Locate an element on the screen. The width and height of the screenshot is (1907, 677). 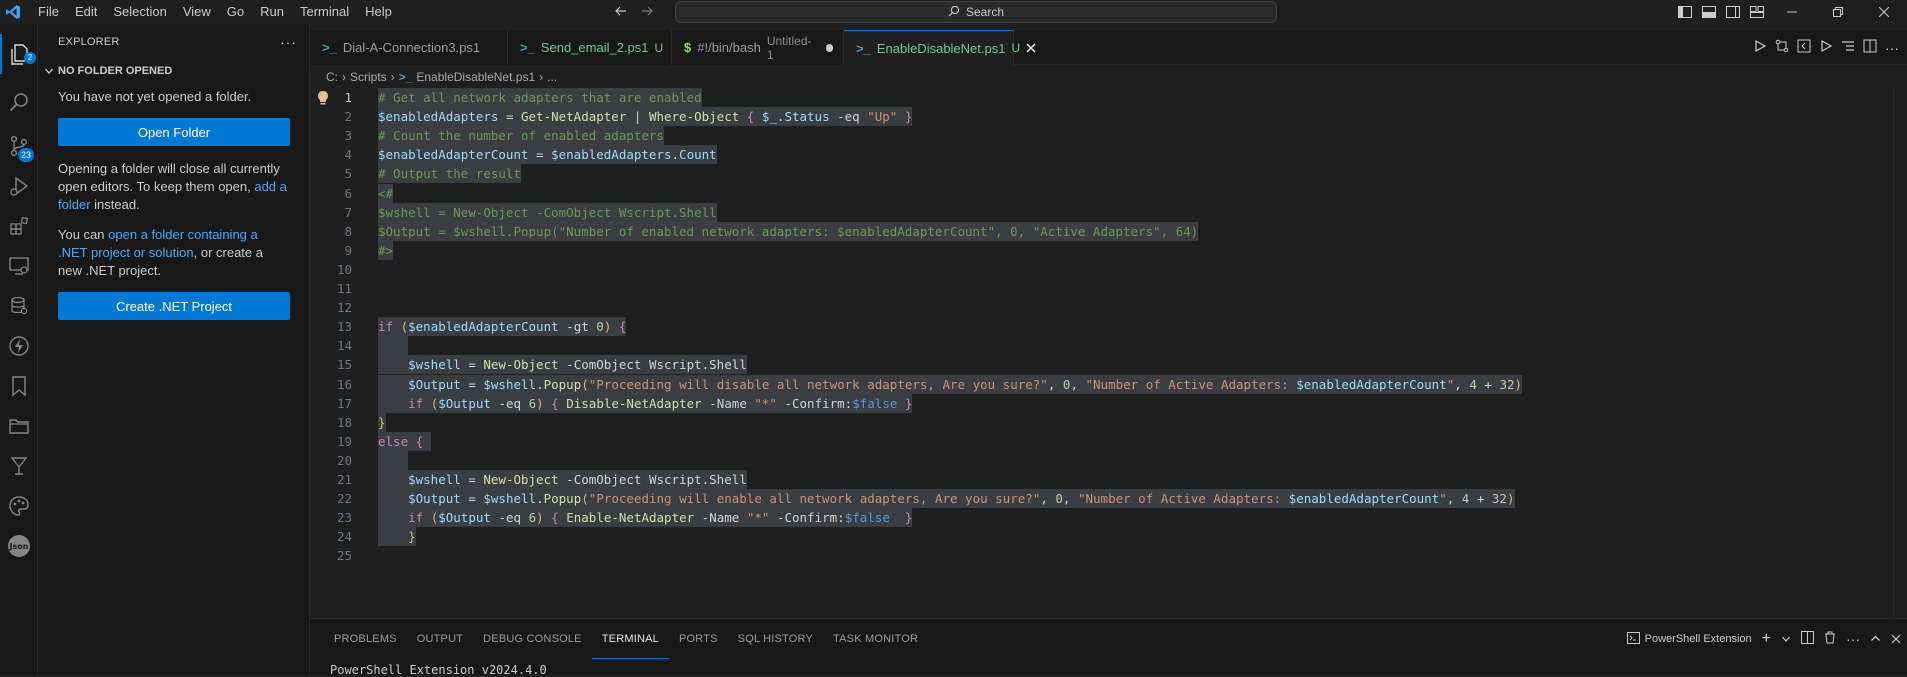
menu-file: File is located at coordinates (48, 12).